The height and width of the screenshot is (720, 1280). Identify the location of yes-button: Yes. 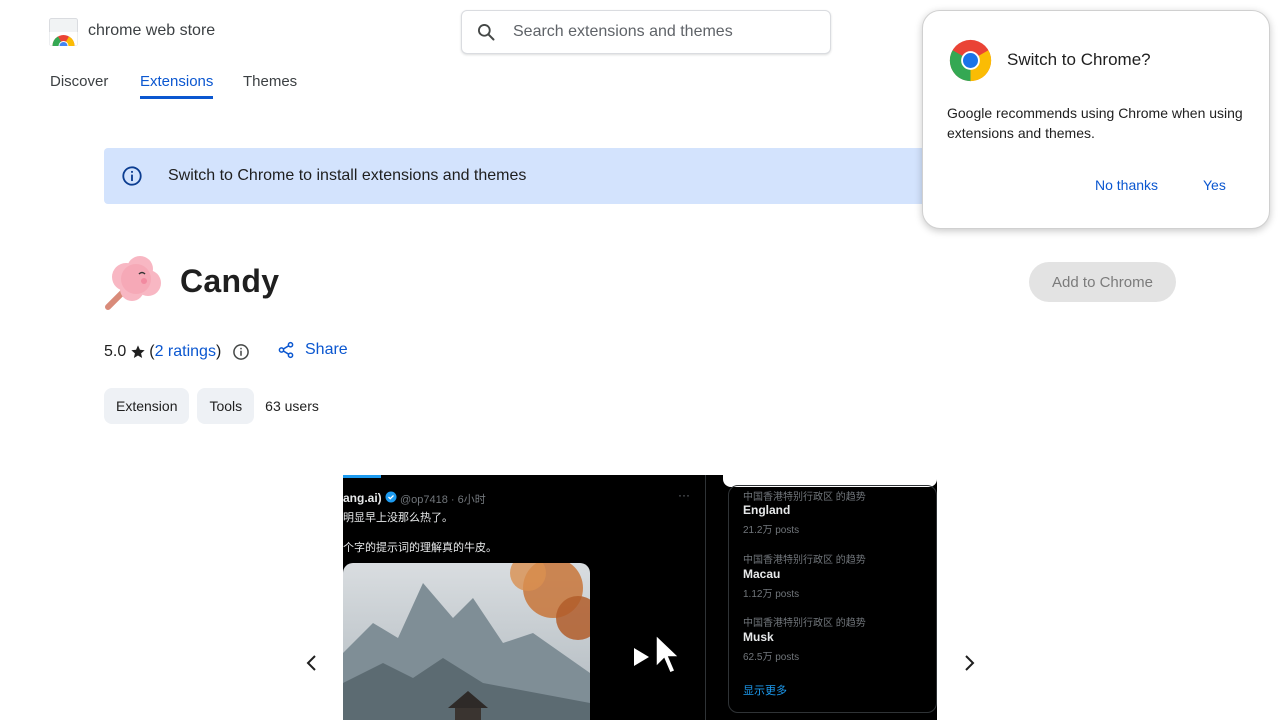
(1214, 185).